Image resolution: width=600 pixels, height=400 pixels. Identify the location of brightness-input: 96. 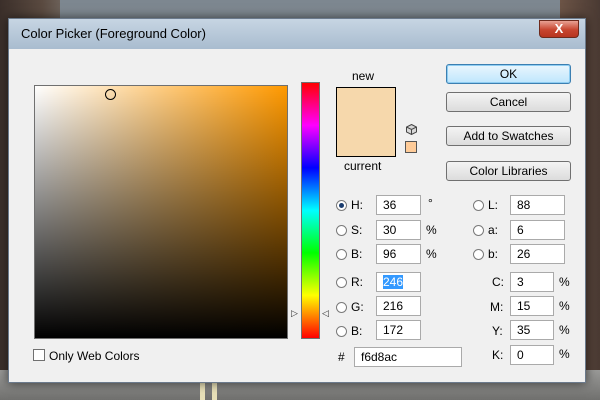
(398, 254).